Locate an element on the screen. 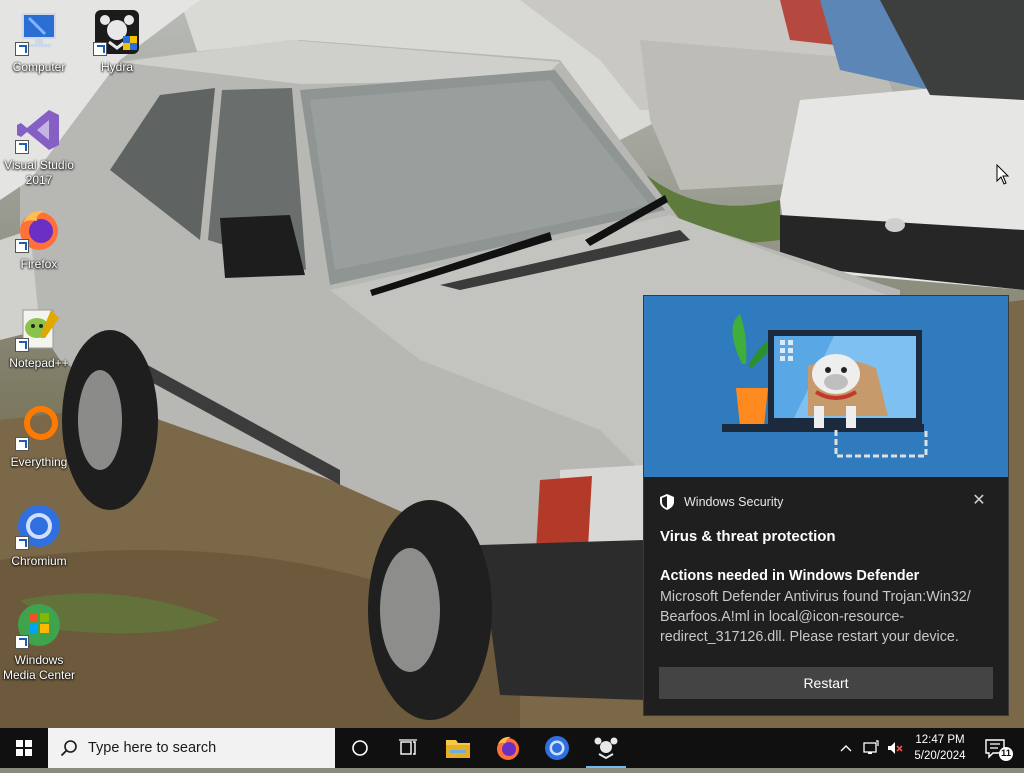 The image size is (1024, 773). desktop-icon-label: Everything is located at coordinates (39, 462).